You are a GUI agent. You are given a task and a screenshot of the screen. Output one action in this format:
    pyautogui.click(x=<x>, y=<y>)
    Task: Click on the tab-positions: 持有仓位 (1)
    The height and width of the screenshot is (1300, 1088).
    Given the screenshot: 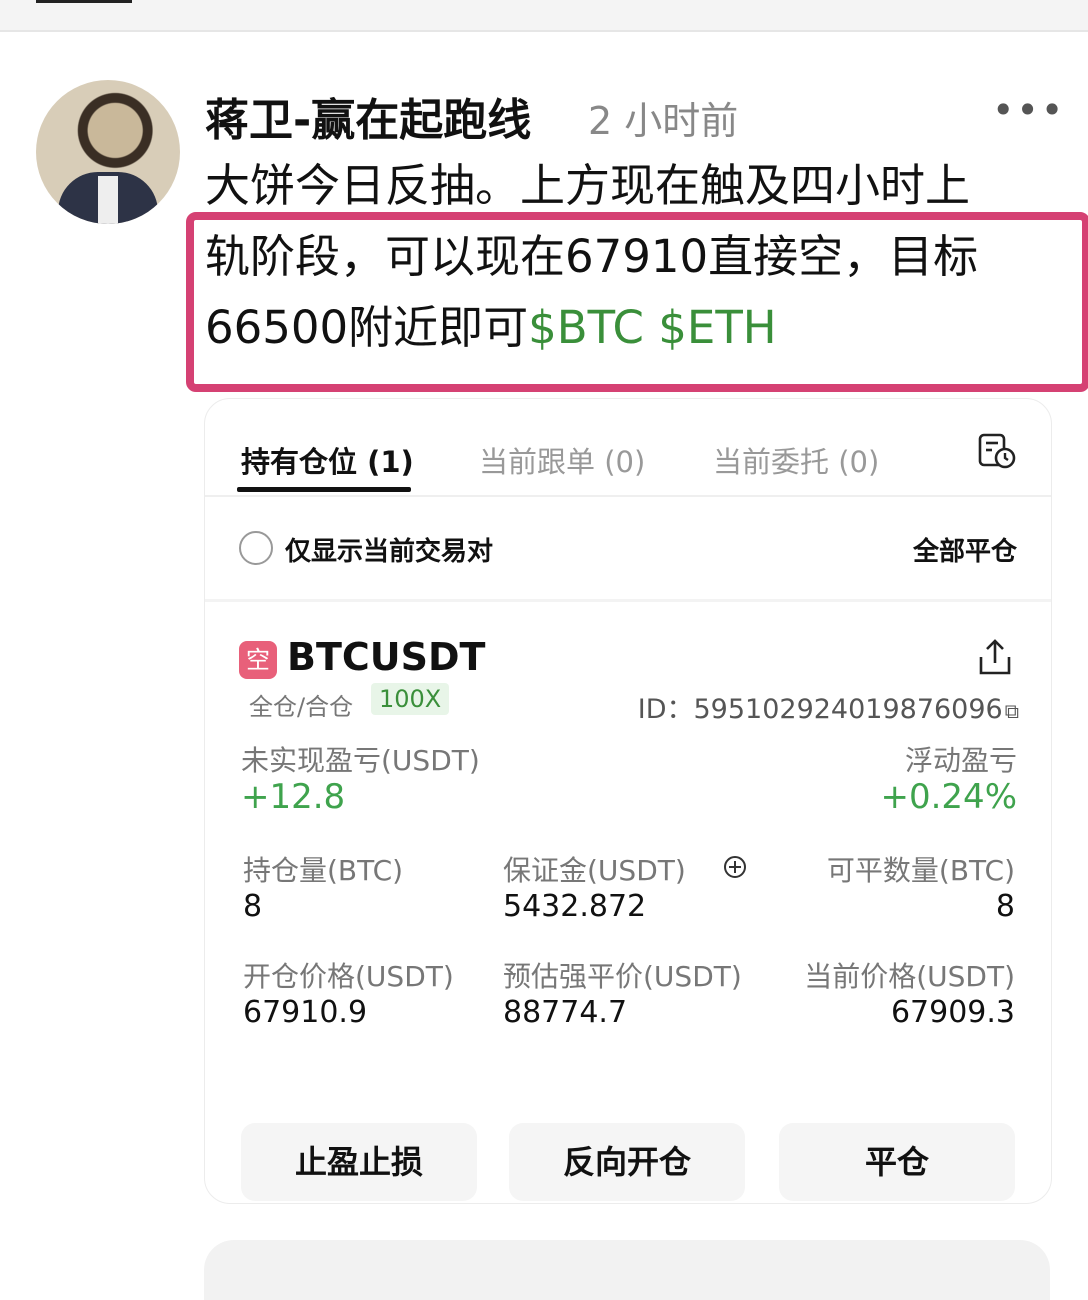 What is the action you would take?
    pyautogui.click(x=327, y=460)
    